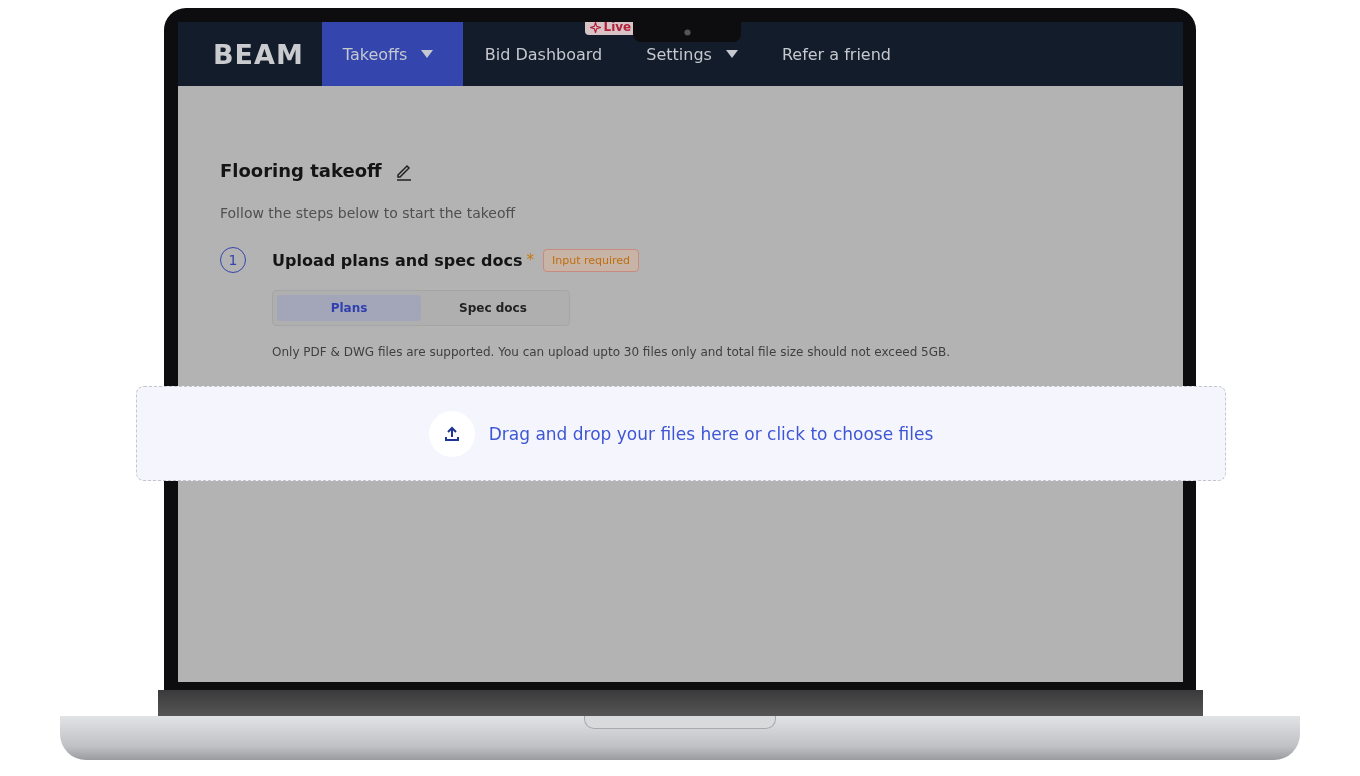  What do you see at coordinates (258, 54) in the screenshot?
I see `logo: BEAM` at bounding box center [258, 54].